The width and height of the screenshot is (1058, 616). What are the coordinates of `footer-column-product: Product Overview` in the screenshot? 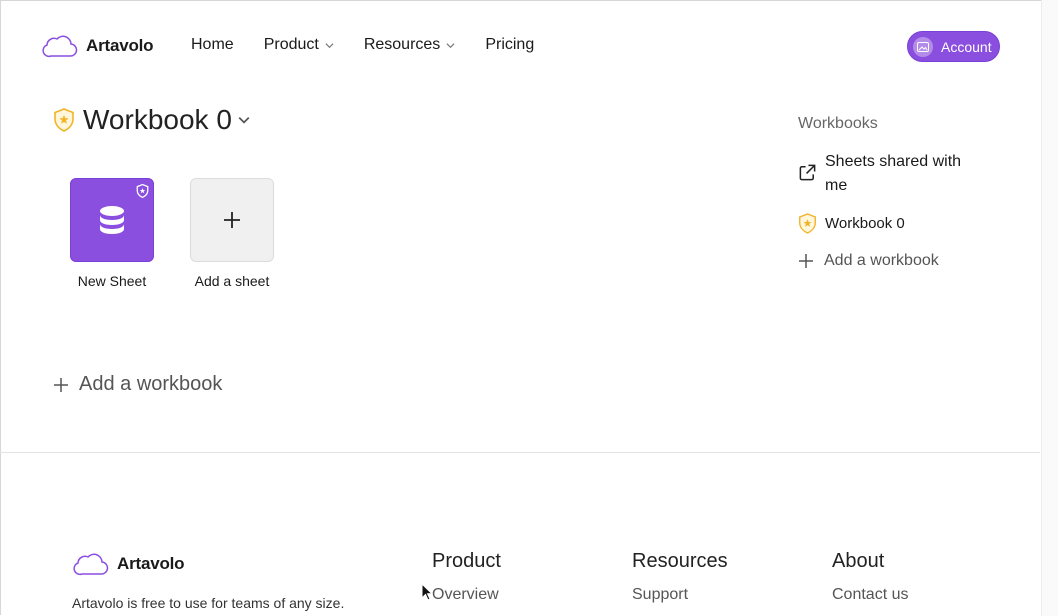 It's located at (466, 577).